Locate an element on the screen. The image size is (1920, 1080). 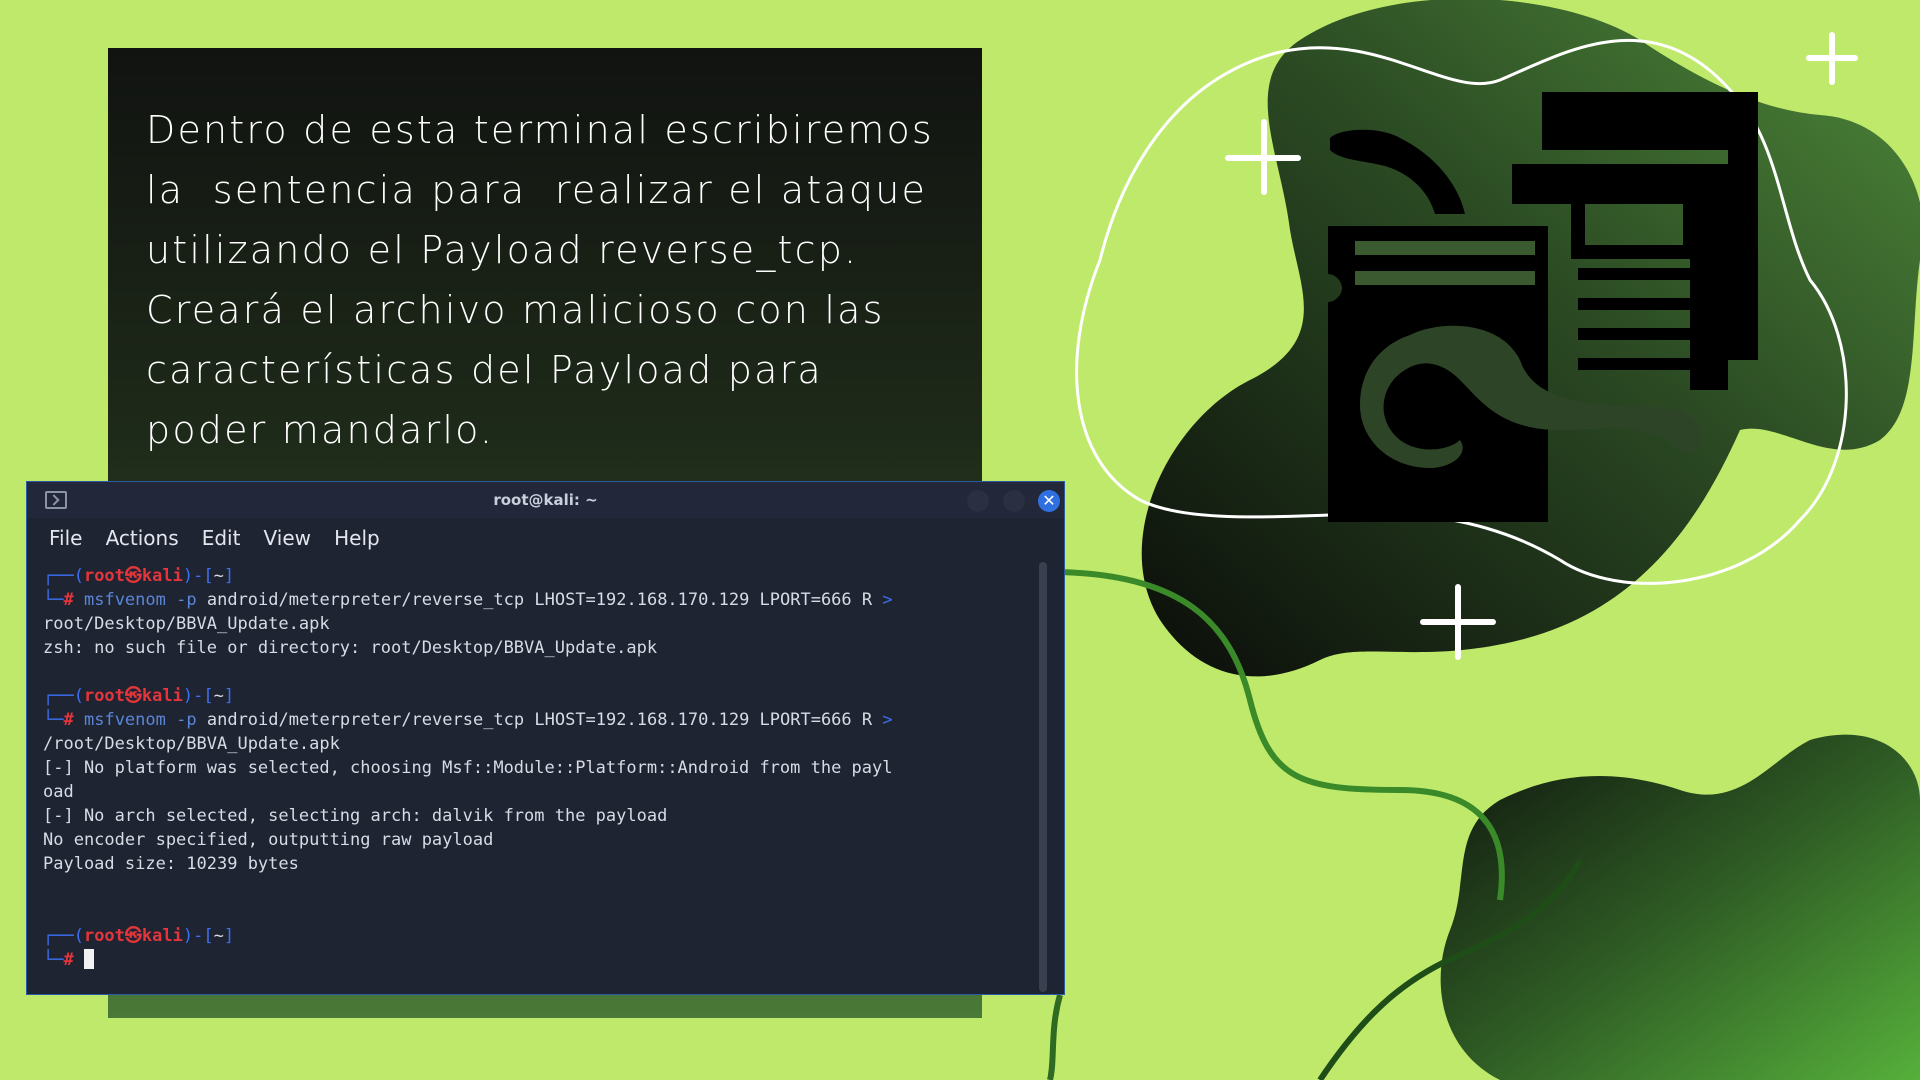
menu-bar: File Actions Edit View Help is located at coordinates (223, 541).